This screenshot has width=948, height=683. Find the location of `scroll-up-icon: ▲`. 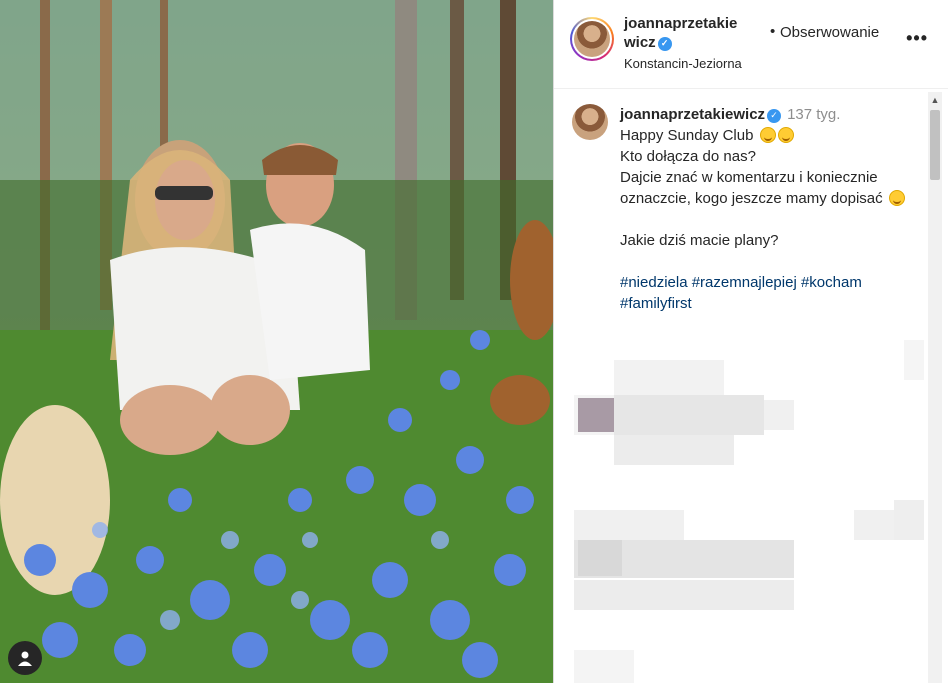

scroll-up-icon: ▲ is located at coordinates (935, 100).